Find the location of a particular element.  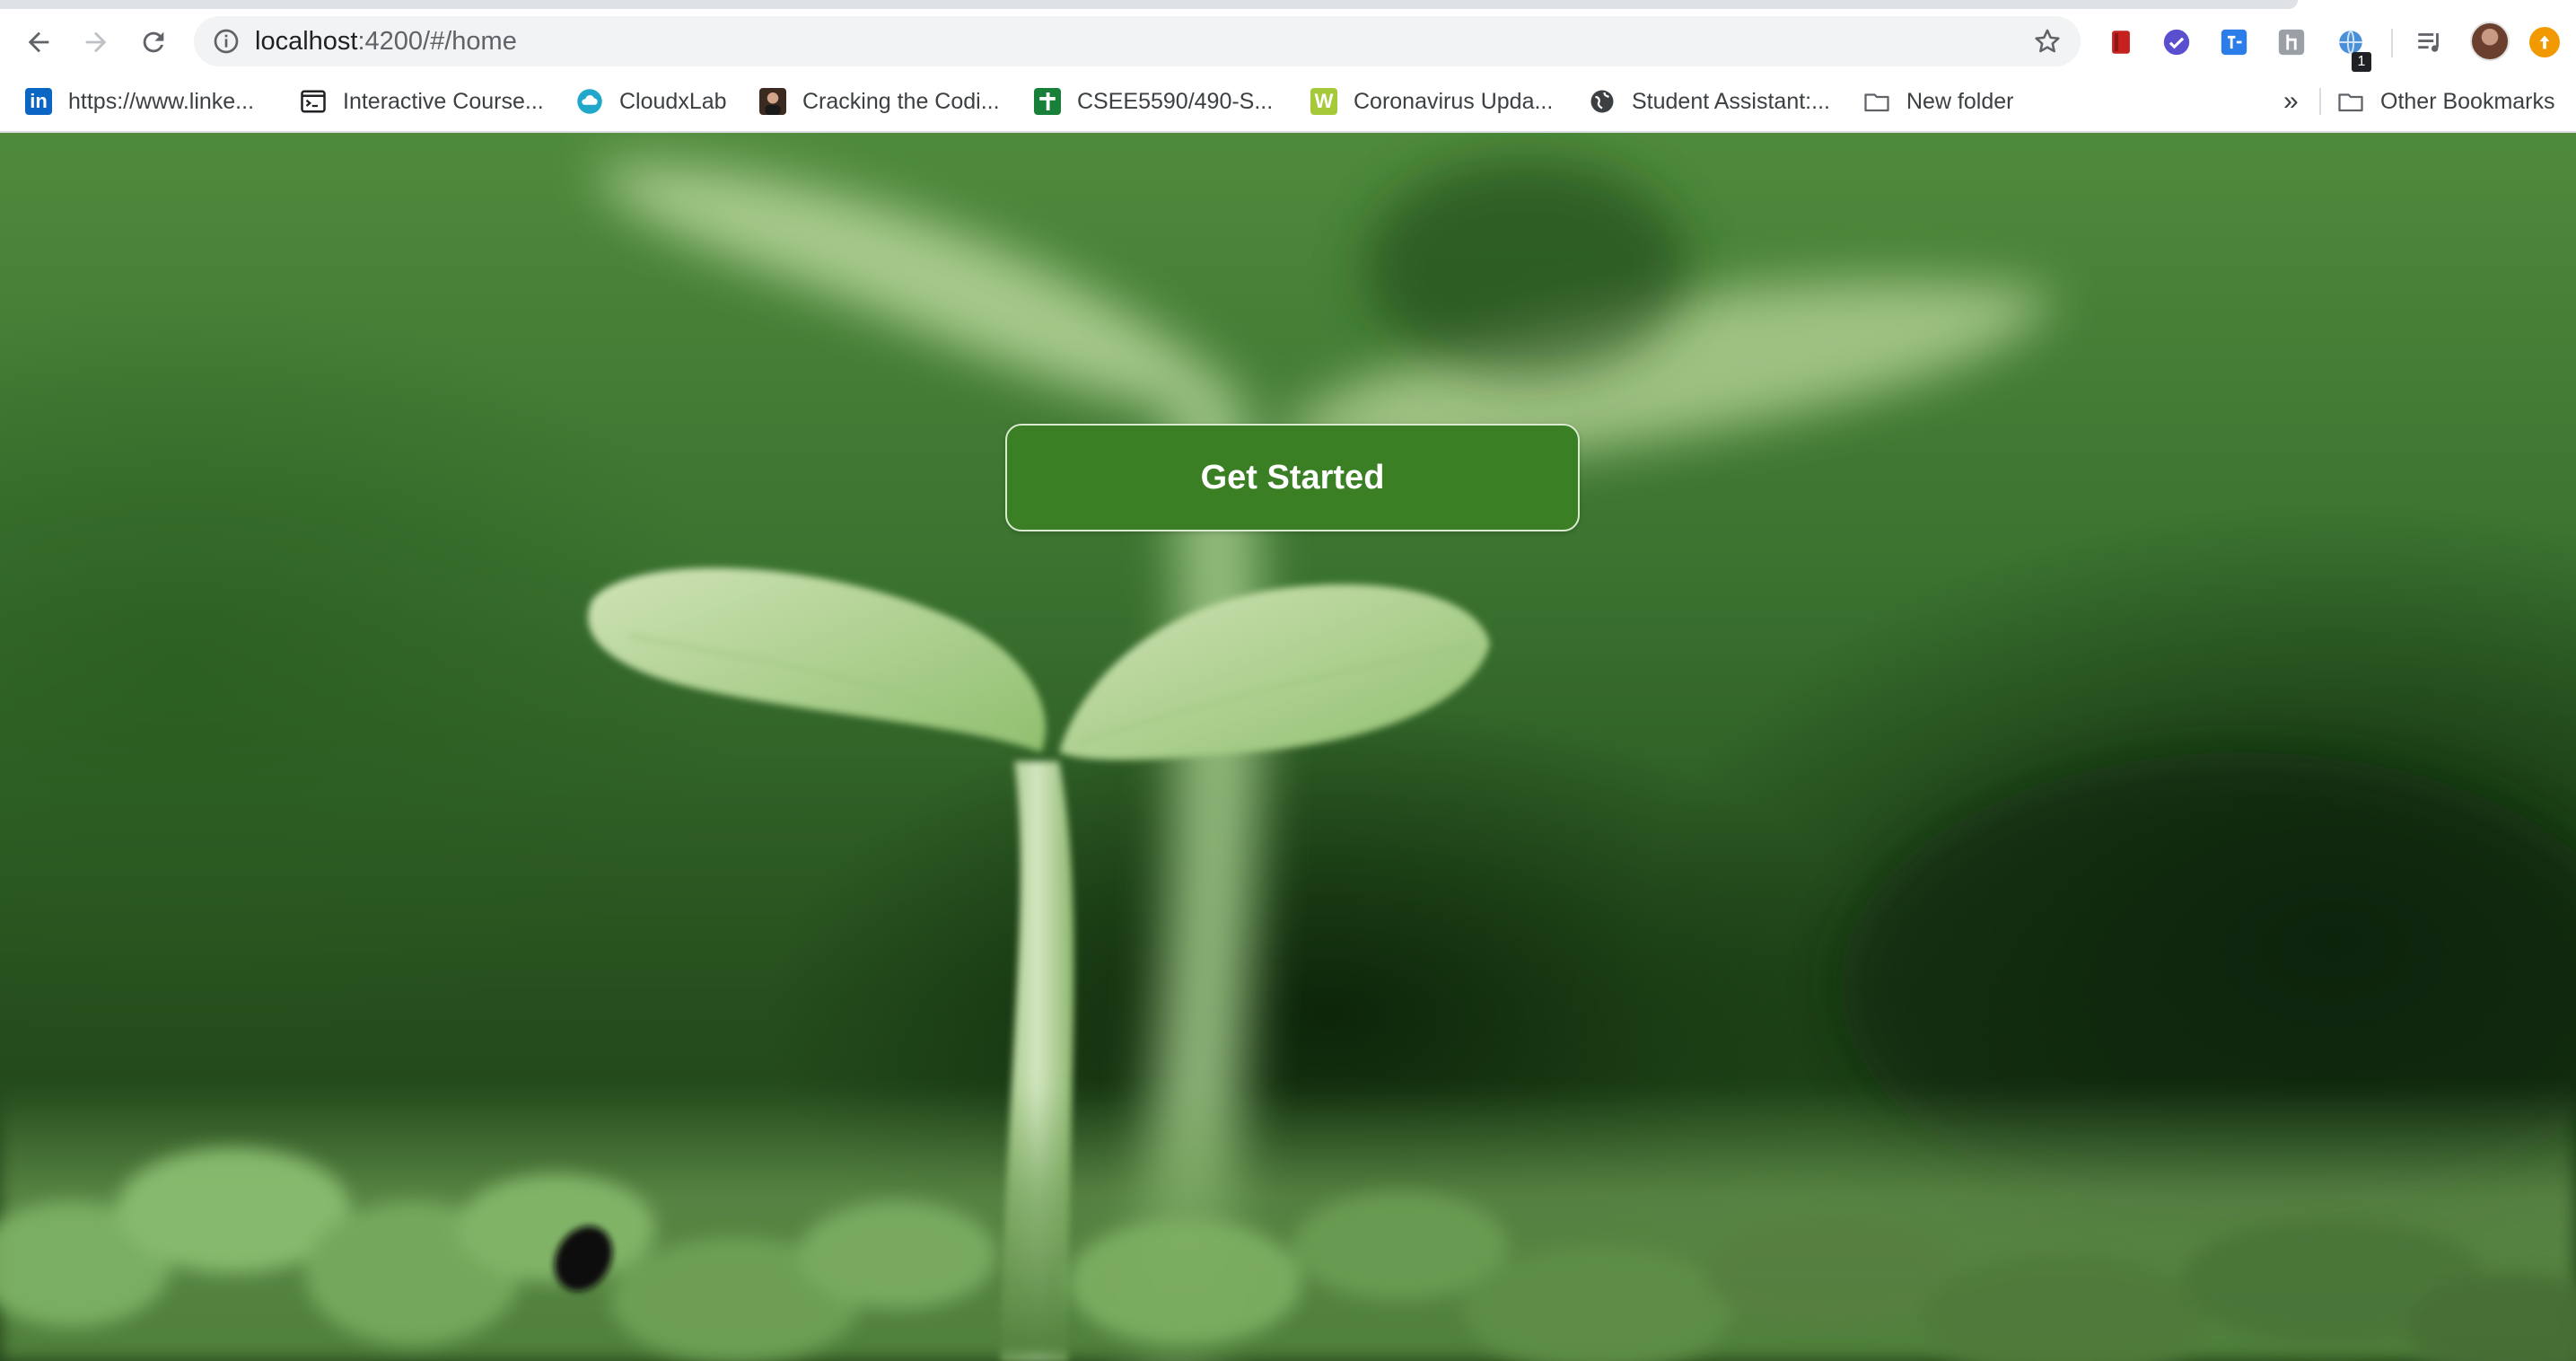

toolbar-separator is located at coordinates (2392, 43).